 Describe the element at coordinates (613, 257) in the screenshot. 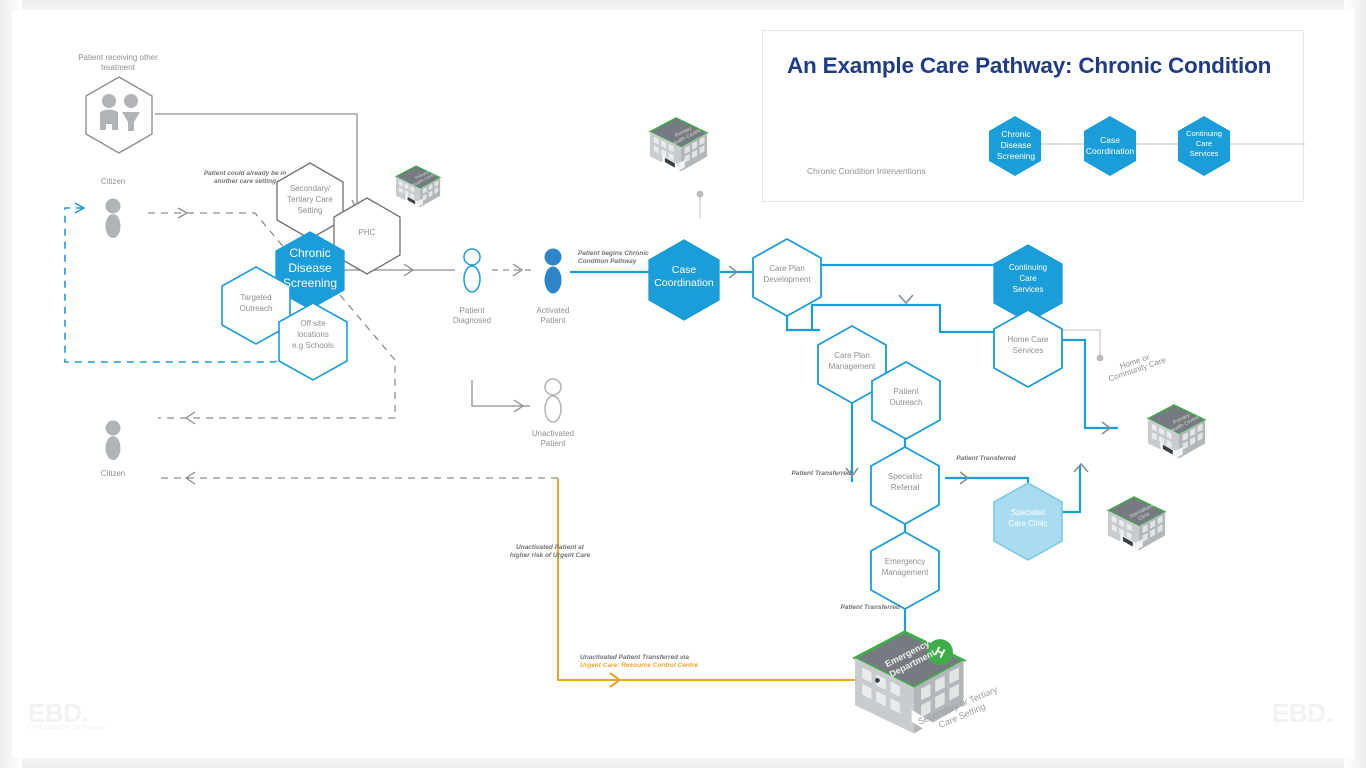

I see `annotation-begins-pathway: Patient begins Chronic Condition Pathway` at that location.